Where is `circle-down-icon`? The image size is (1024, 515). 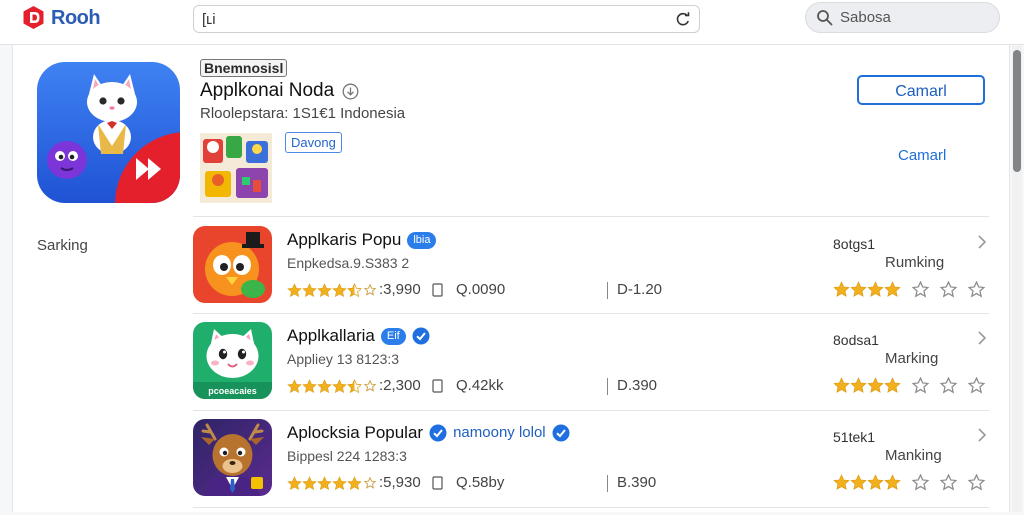 circle-down-icon is located at coordinates (350, 91).